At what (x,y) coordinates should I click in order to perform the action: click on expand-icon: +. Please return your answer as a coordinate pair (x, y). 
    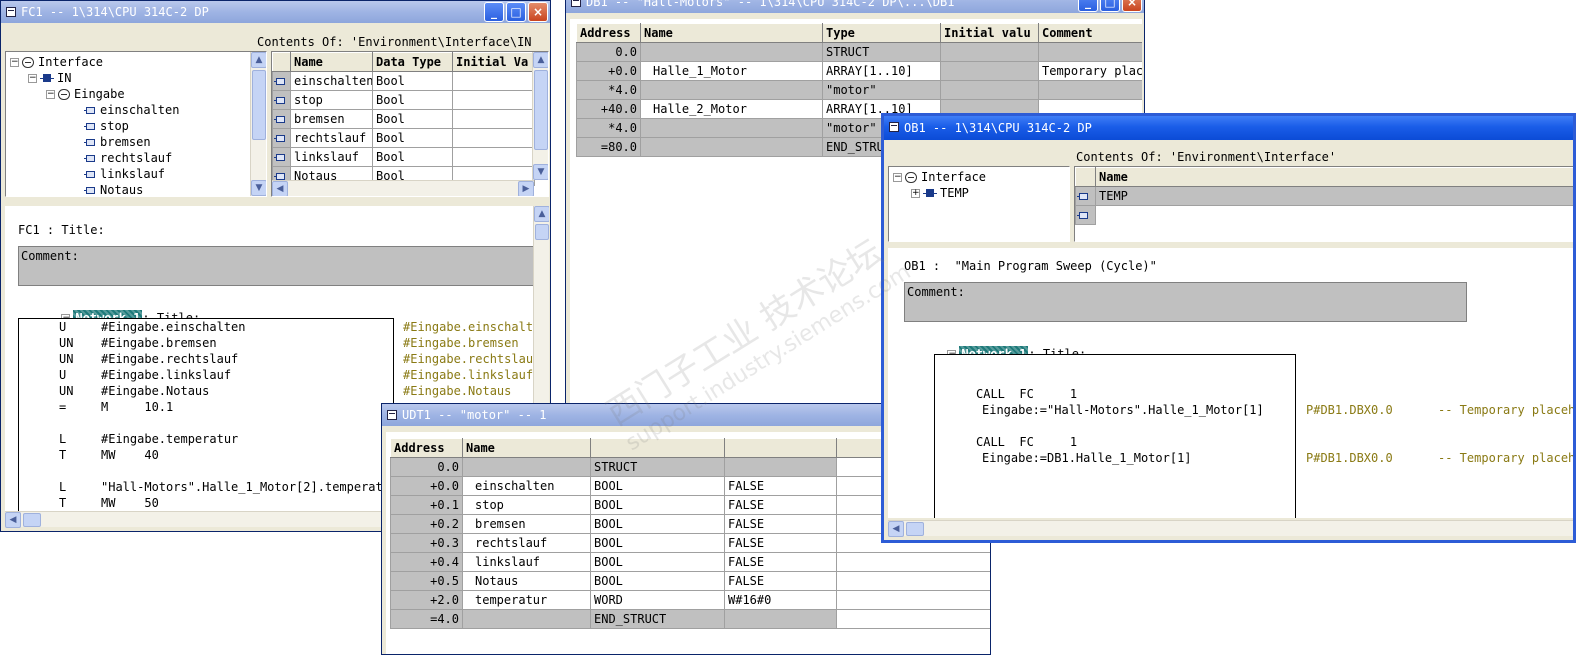
    Looking at the image, I should click on (915, 193).